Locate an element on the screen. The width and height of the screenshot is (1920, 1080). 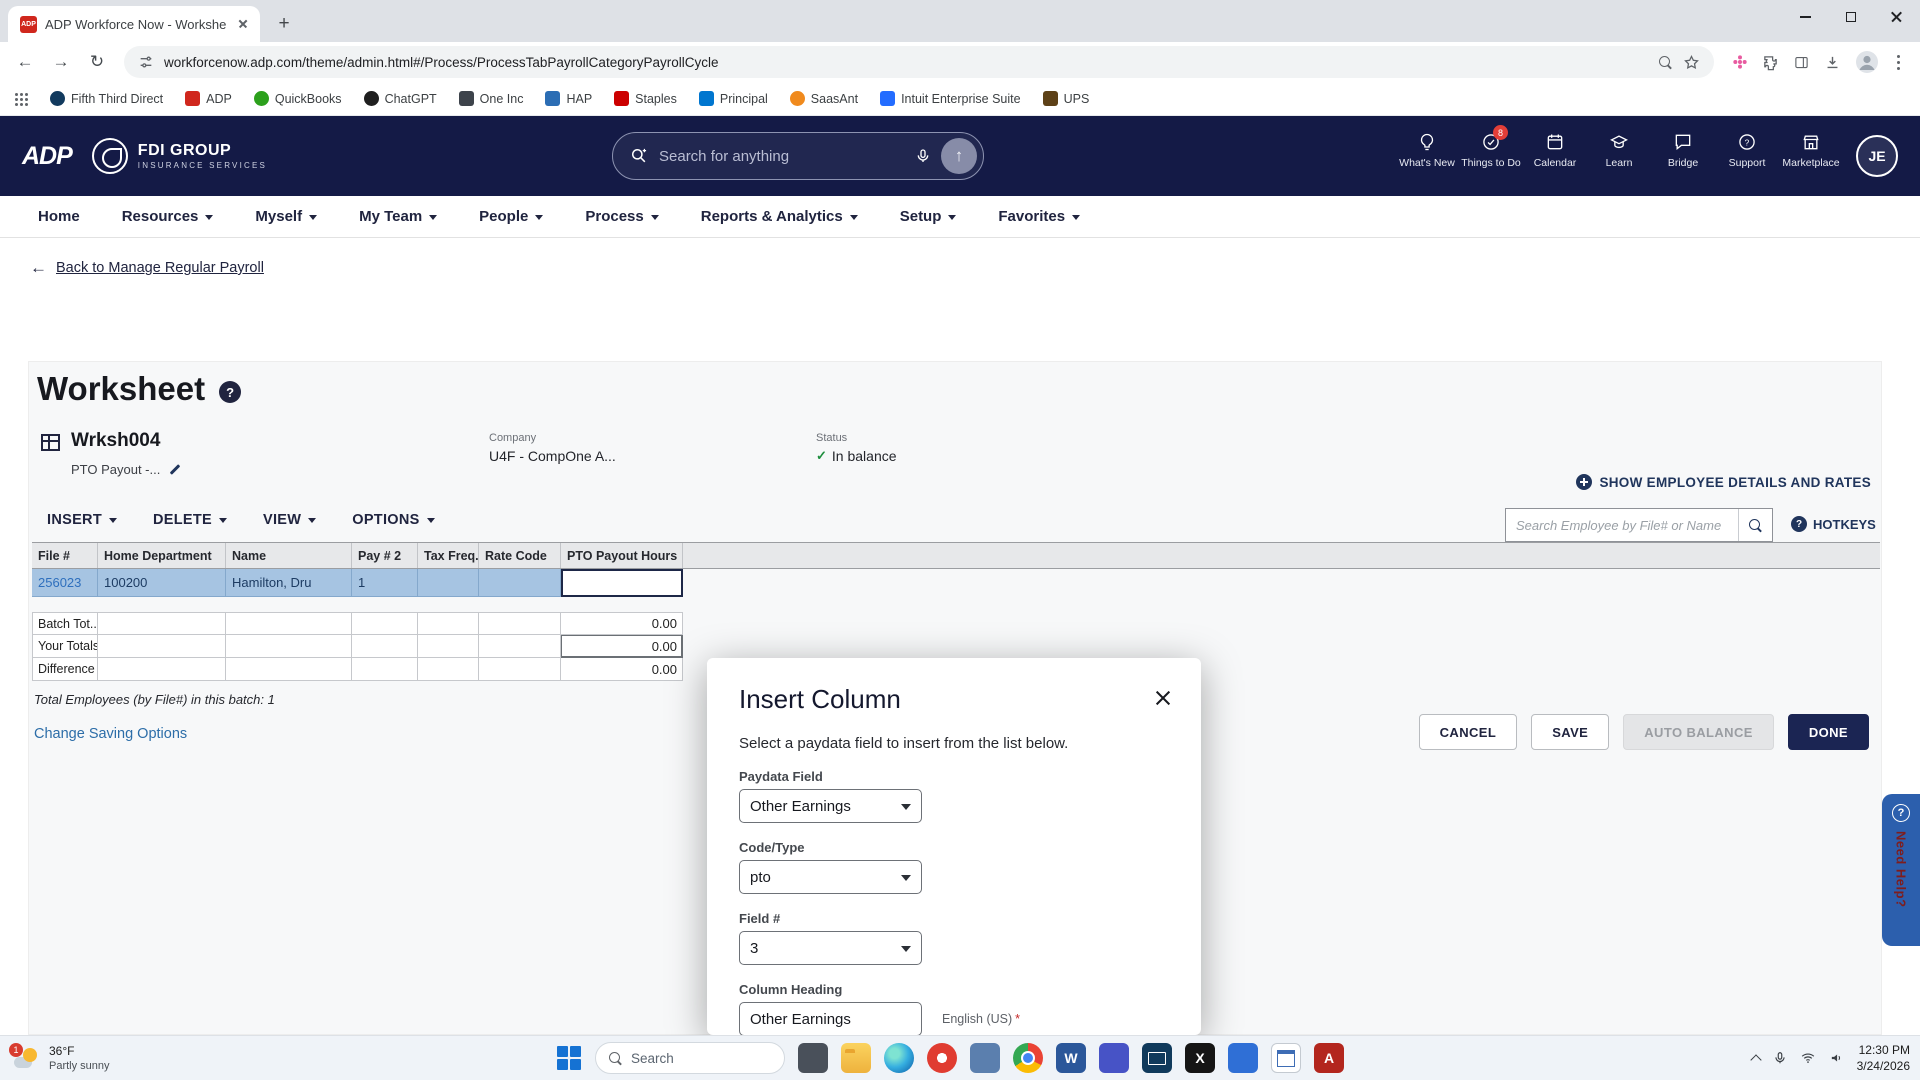
search-submit-button: ↑ is located at coordinates (959, 156).